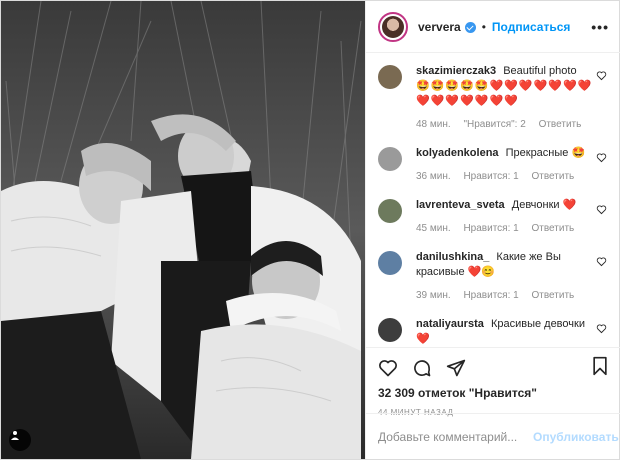 Image resolution: width=620 pixels, height=460 pixels. What do you see at coordinates (396, 393) in the screenshot?
I see `likes-number: 32 309` at bounding box center [396, 393].